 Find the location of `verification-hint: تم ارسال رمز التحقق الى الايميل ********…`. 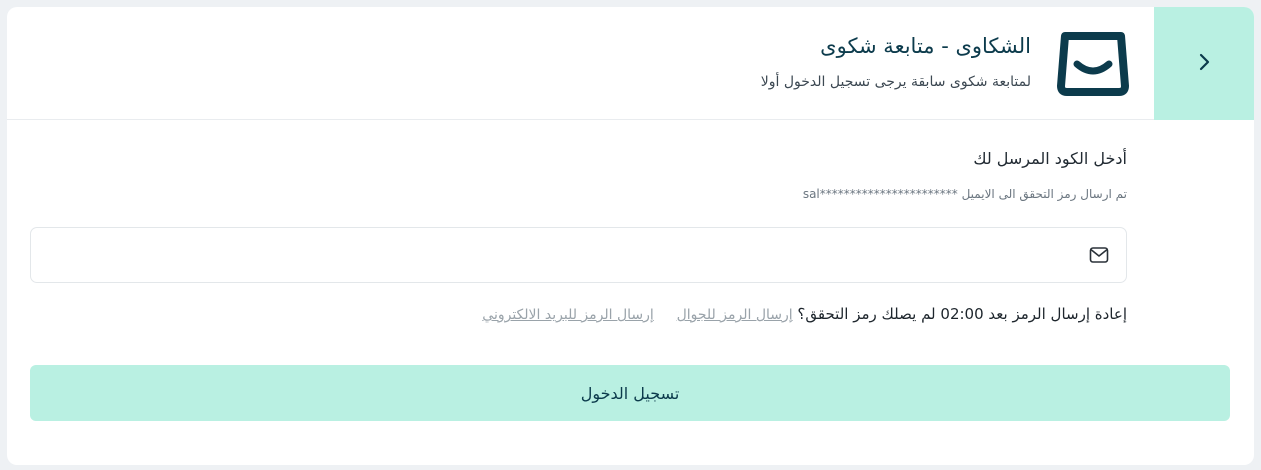

verification-hint: تم ارسال رمز التحقق الى الايميل ********… is located at coordinates (964, 194).